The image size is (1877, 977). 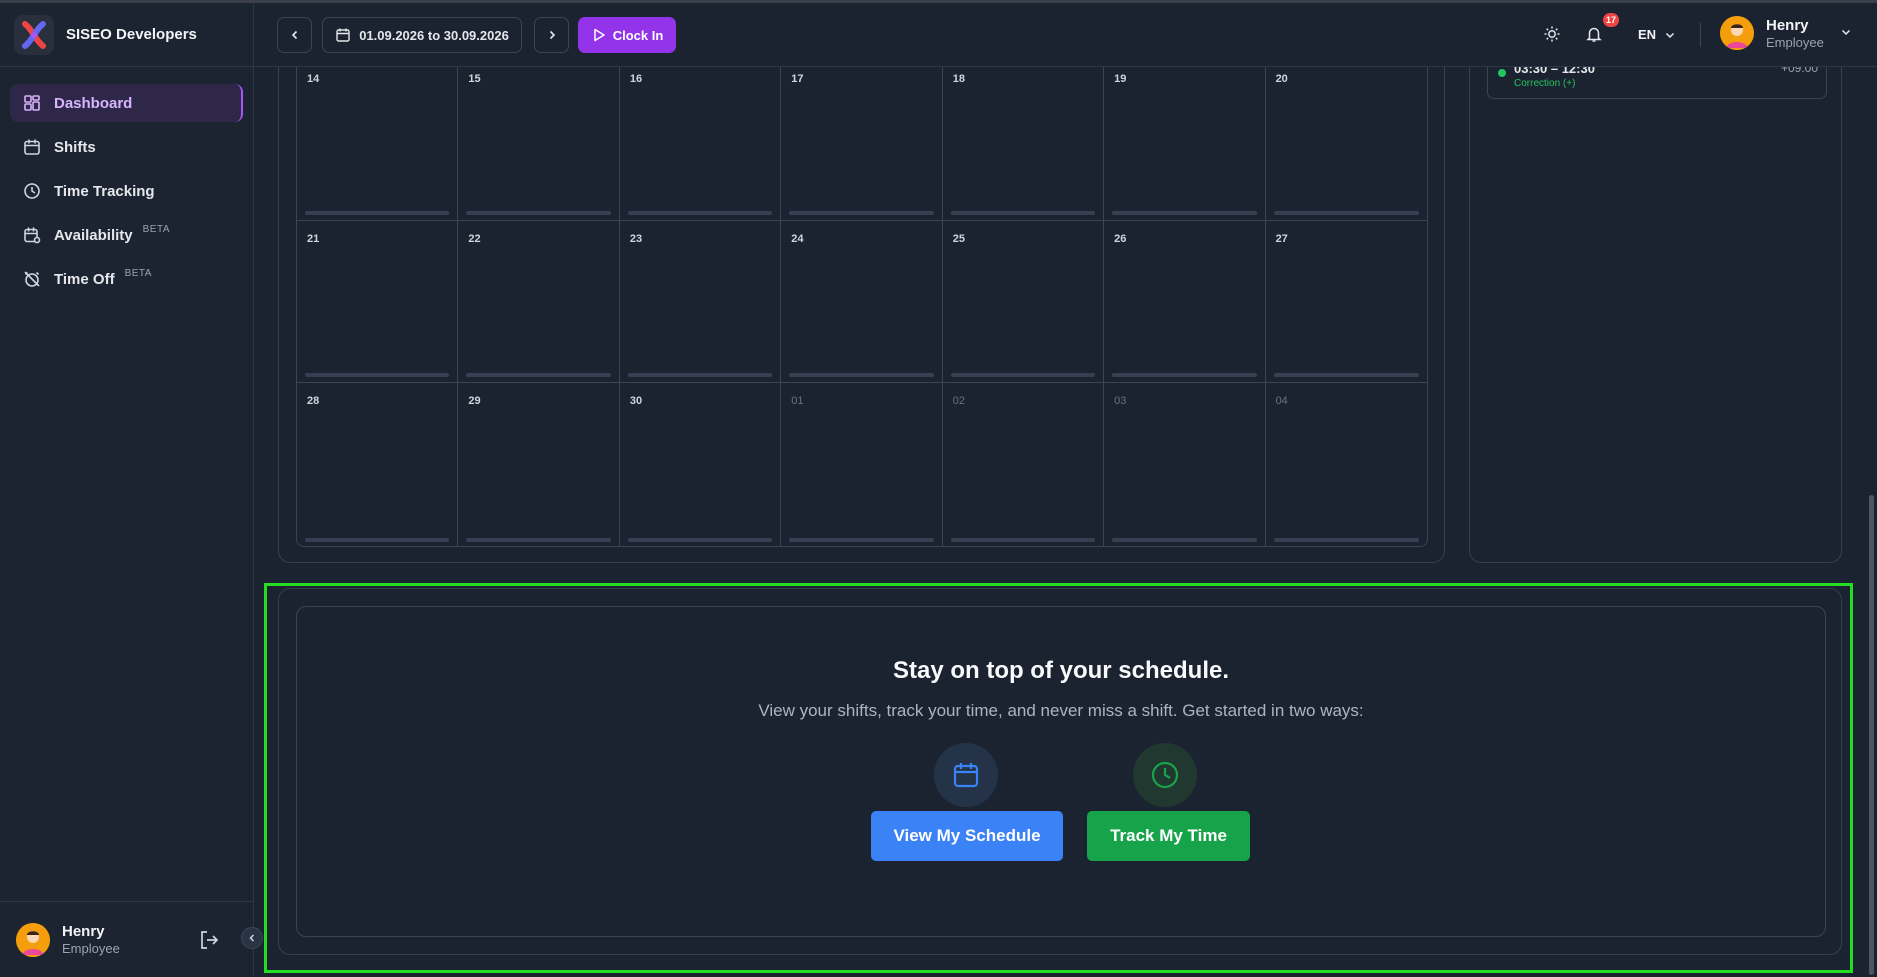 What do you see at coordinates (1346, 144) in the screenshot?
I see `calendar-day-cell: 20` at bounding box center [1346, 144].